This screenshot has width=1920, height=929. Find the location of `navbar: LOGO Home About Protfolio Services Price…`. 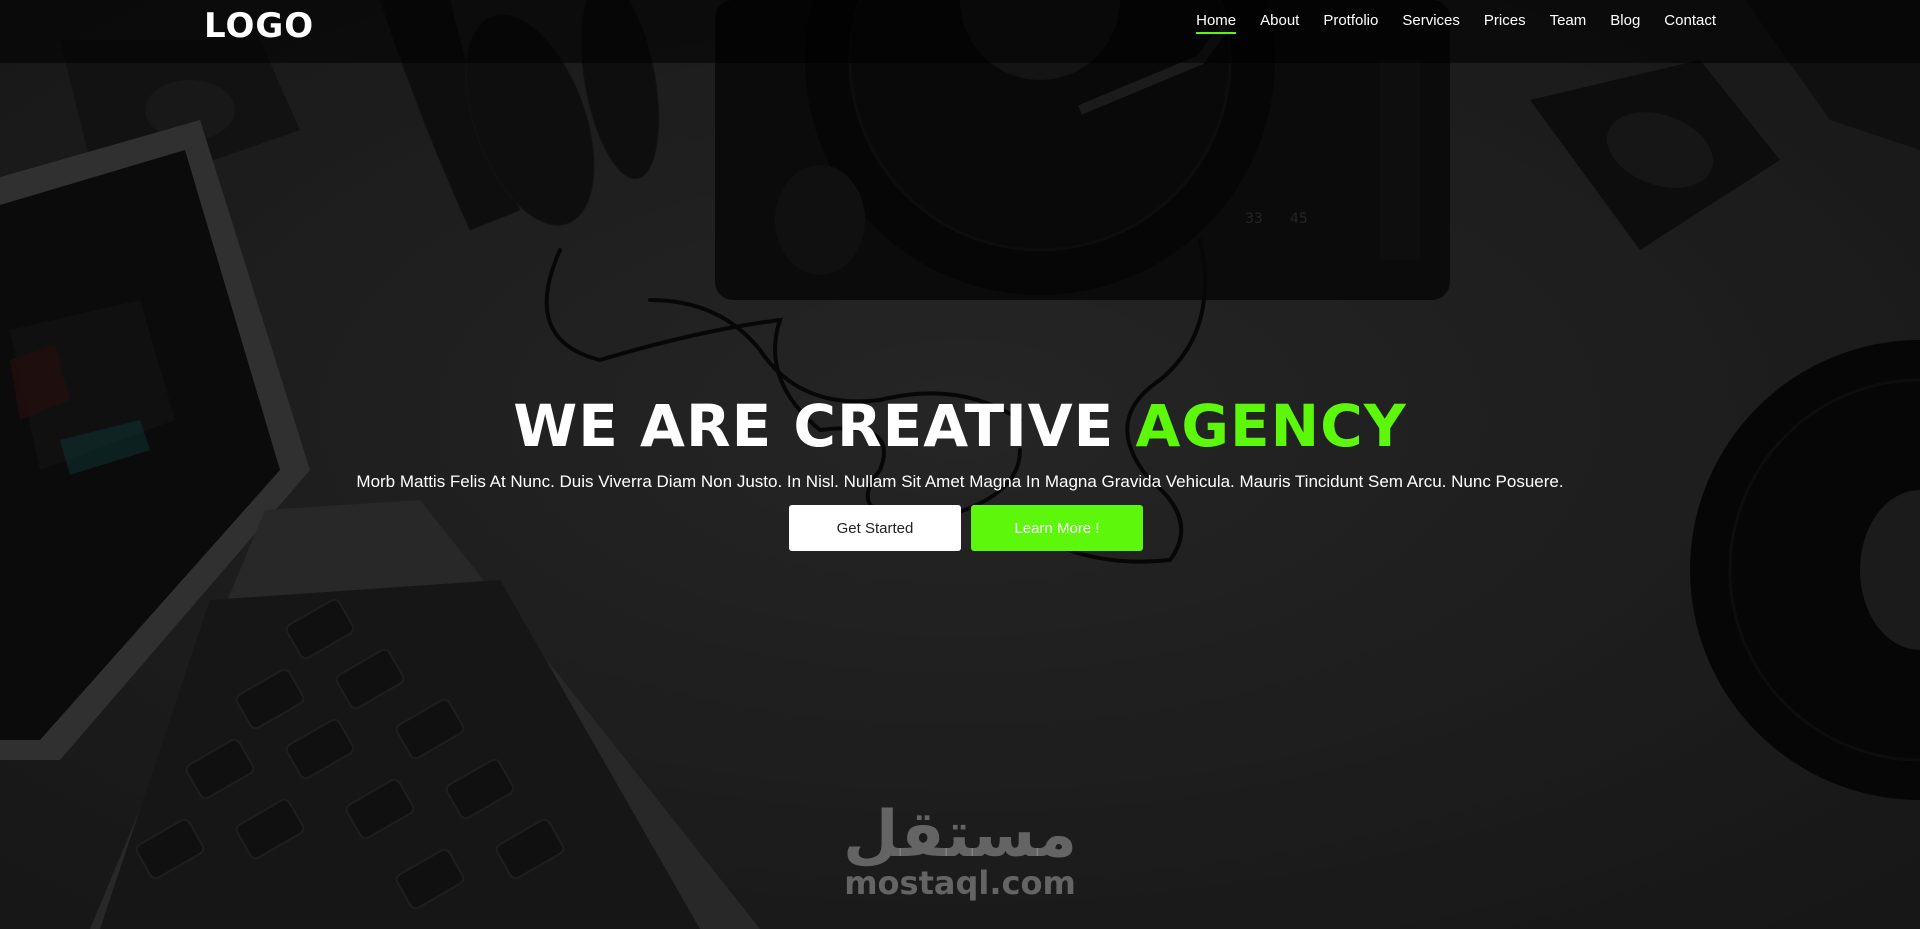

navbar: LOGO Home About Protfolio Services Price… is located at coordinates (960, 31).